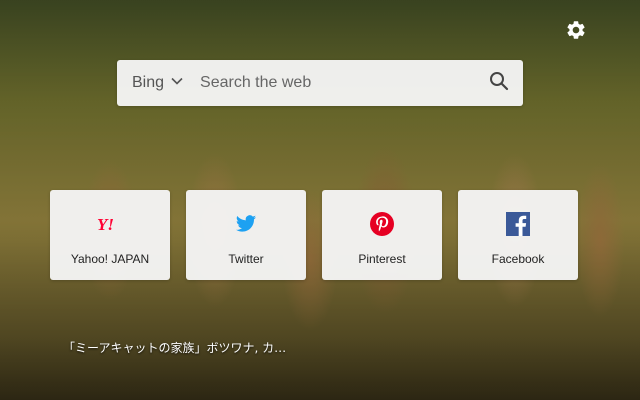  What do you see at coordinates (105, 224) in the screenshot?
I see `svg-text: Y!` at bounding box center [105, 224].